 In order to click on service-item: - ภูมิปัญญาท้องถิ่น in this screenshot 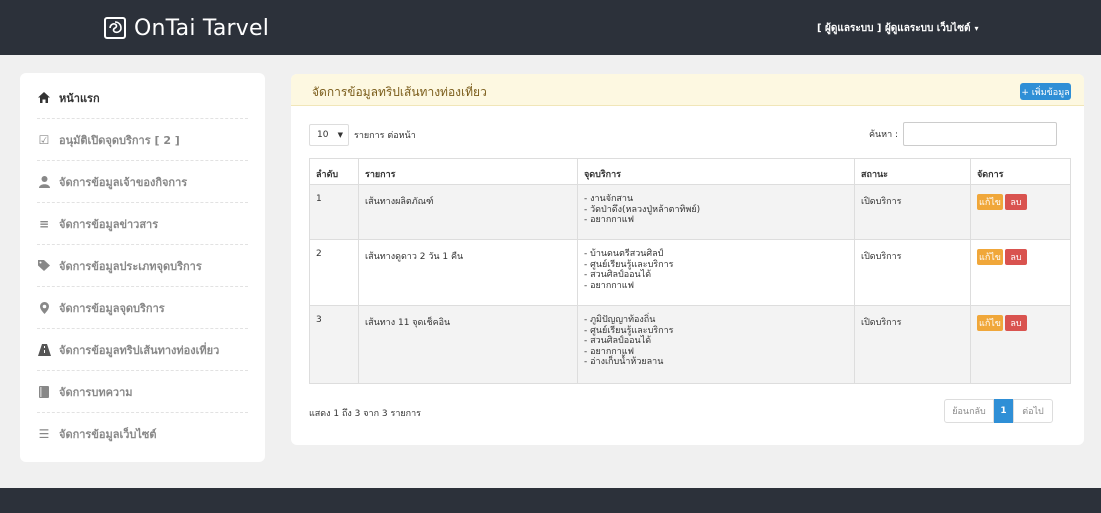, I will do `click(620, 320)`.